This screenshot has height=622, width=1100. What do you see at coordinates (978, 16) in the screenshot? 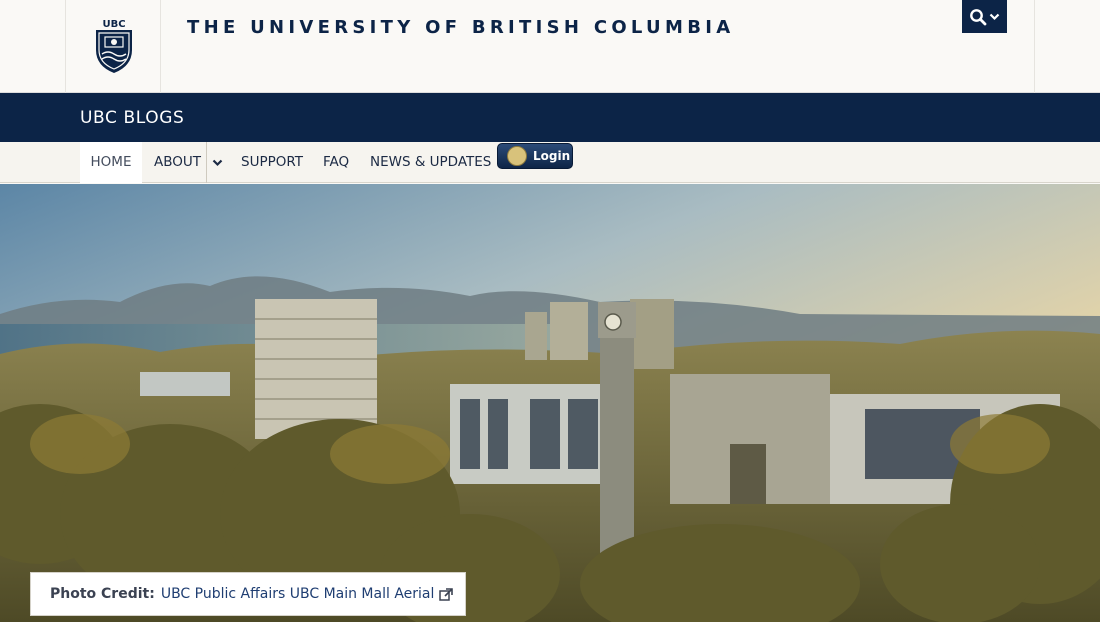
I see `search-icon` at bounding box center [978, 16].